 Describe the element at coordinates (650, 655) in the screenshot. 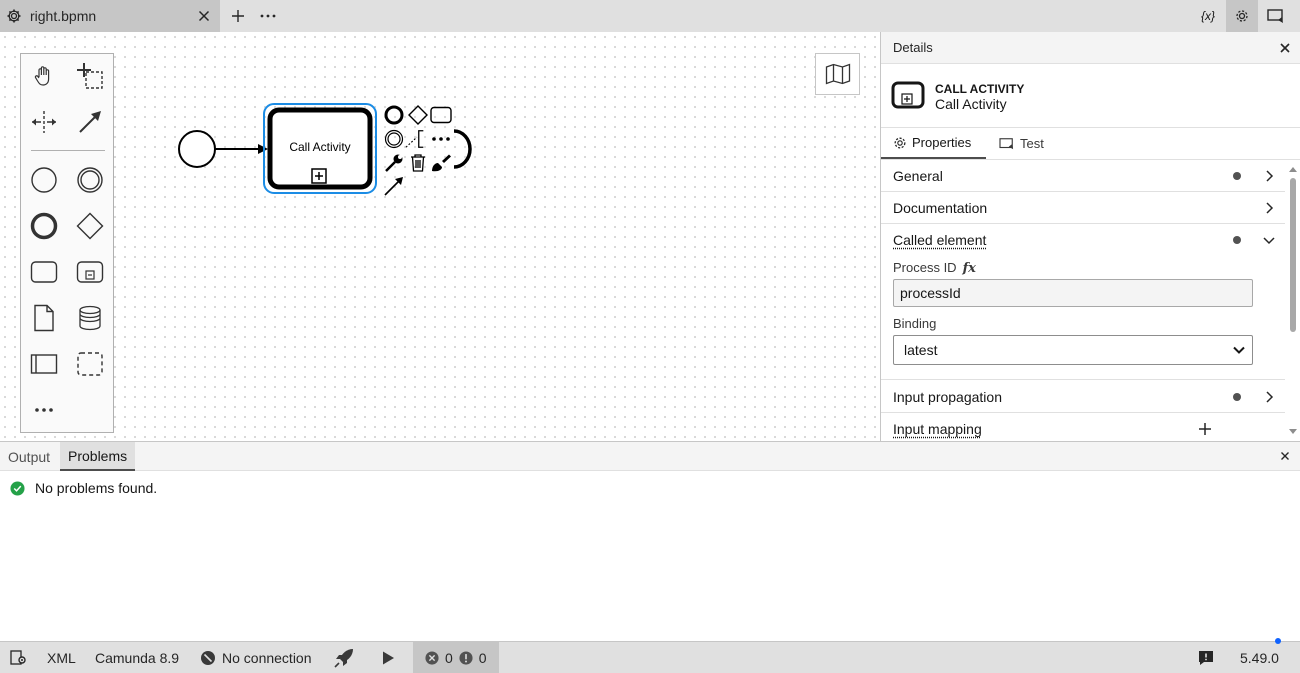

I see `status-bar: XML Camunda 8.9 No connection 0 0 5.49.0` at that location.